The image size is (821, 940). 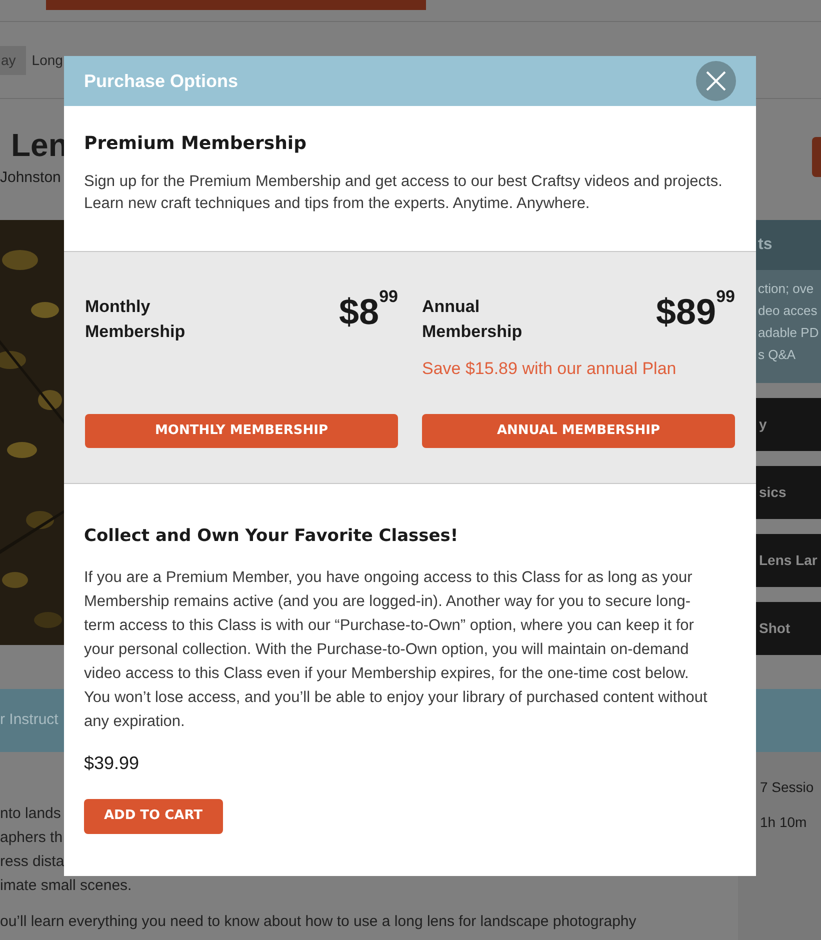 What do you see at coordinates (777, 355) in the screenshot?
I see `sidebar-text: s Q&A` at bounding box center [777, 355].